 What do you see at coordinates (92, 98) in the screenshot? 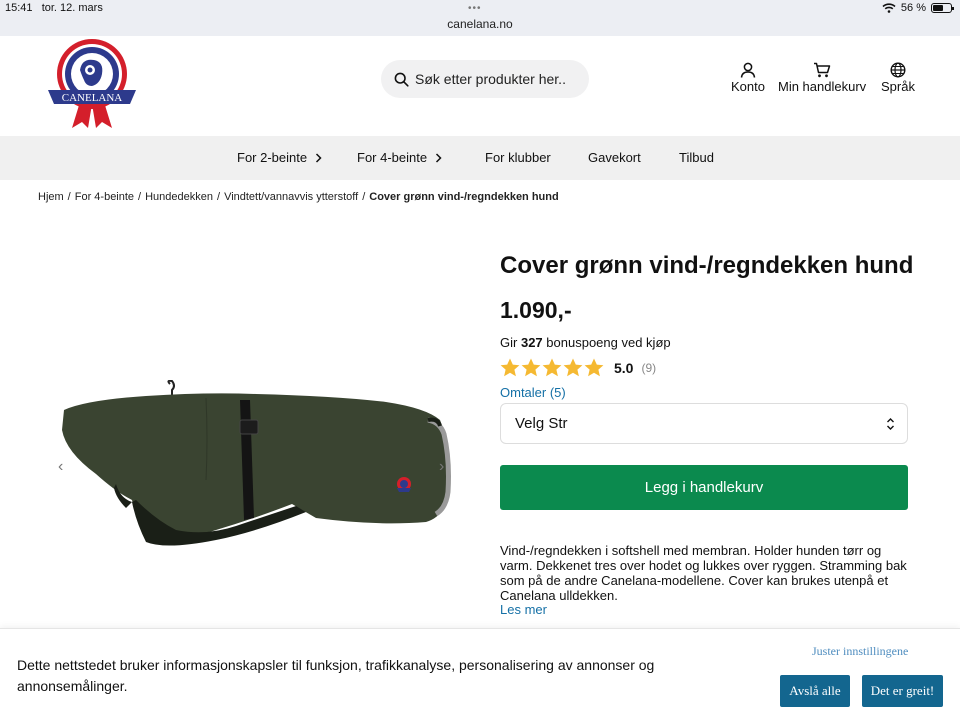
I see `logo-text: CANELANA` at bounding box center [92, 98].